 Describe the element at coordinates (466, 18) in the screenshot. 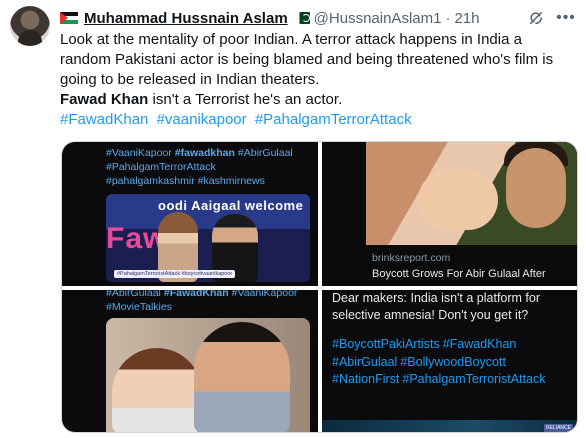

I see `tweet-time: 21h` at that location.